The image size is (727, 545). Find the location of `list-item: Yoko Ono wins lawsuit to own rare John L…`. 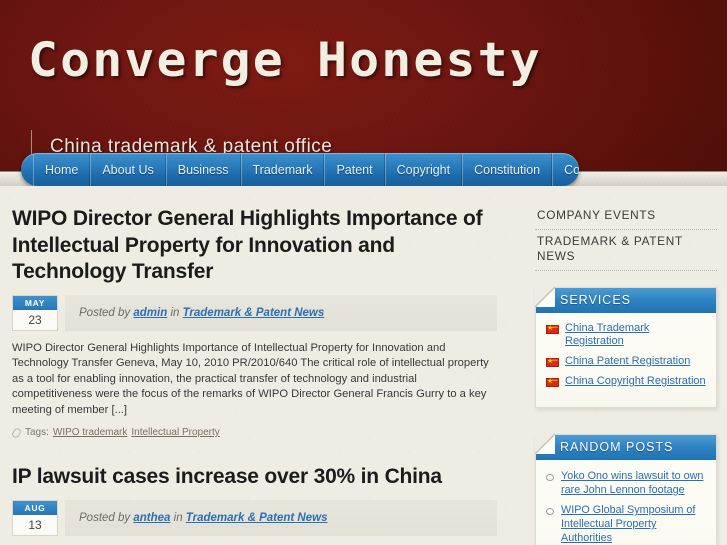

list-item: Yoko Ono wins lawsuit to own rare John L… is located at coordinates (627, 483).